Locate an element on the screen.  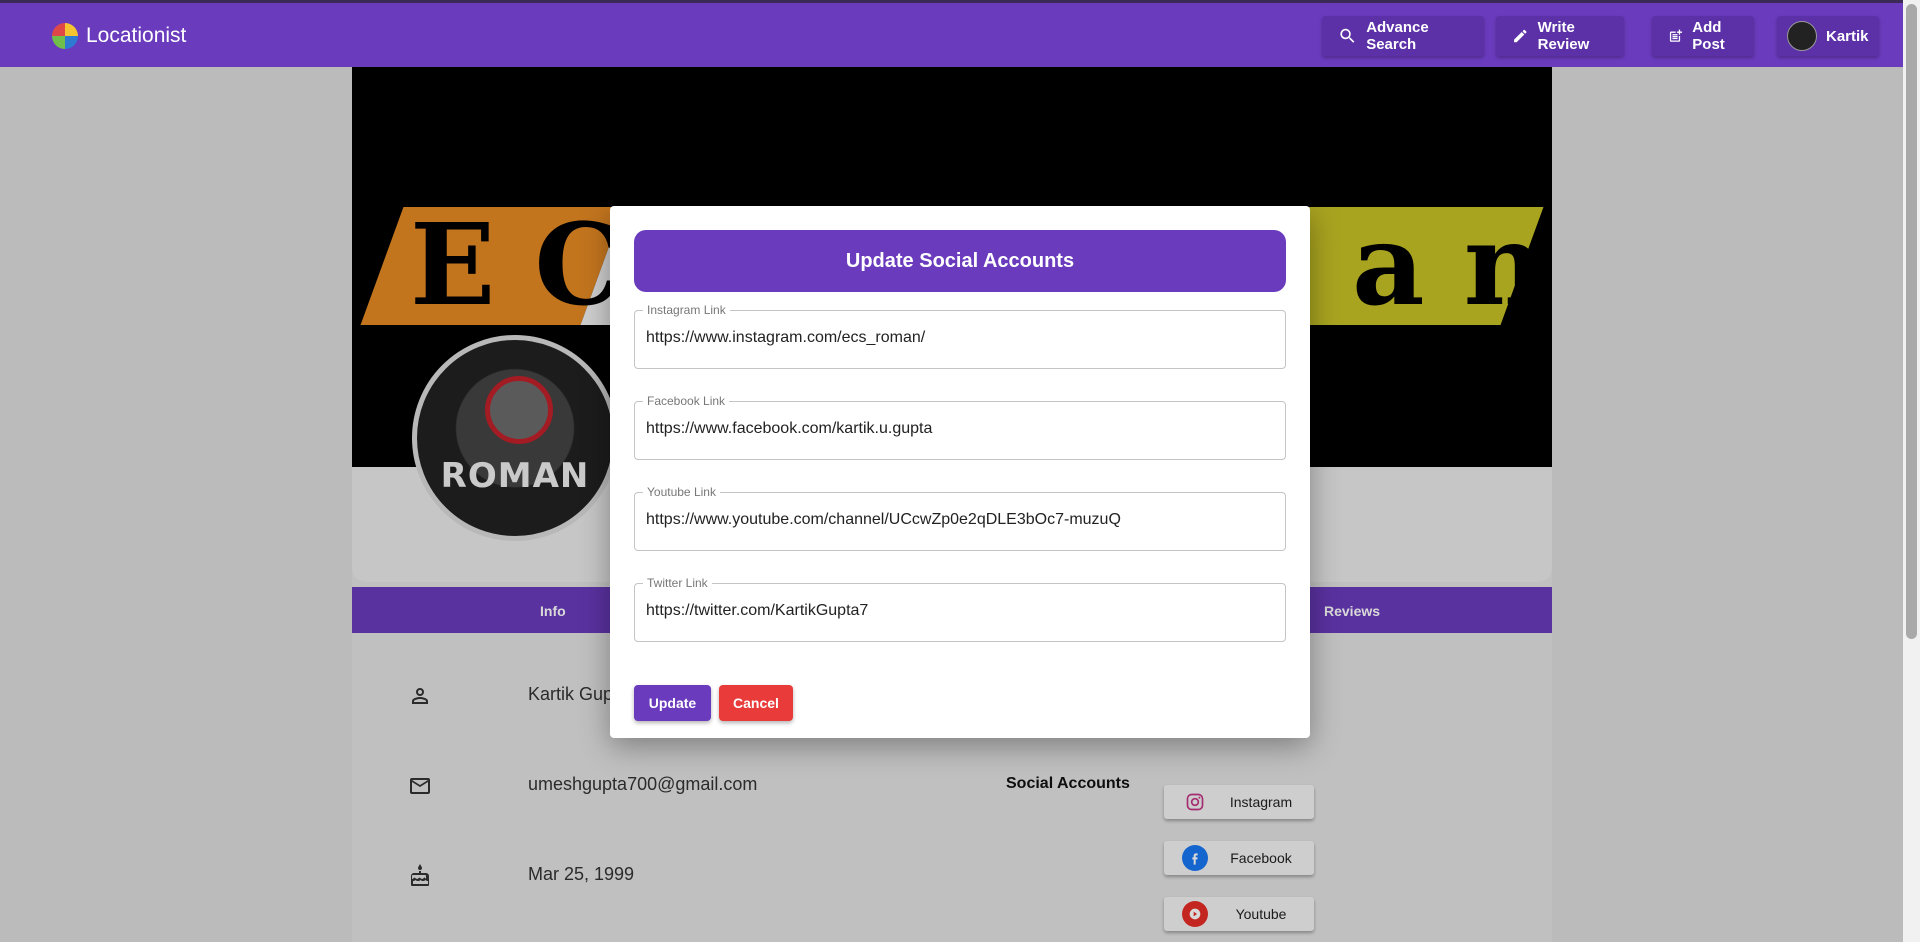
scrollbar-thumb is located at coordinates (1911, 321).